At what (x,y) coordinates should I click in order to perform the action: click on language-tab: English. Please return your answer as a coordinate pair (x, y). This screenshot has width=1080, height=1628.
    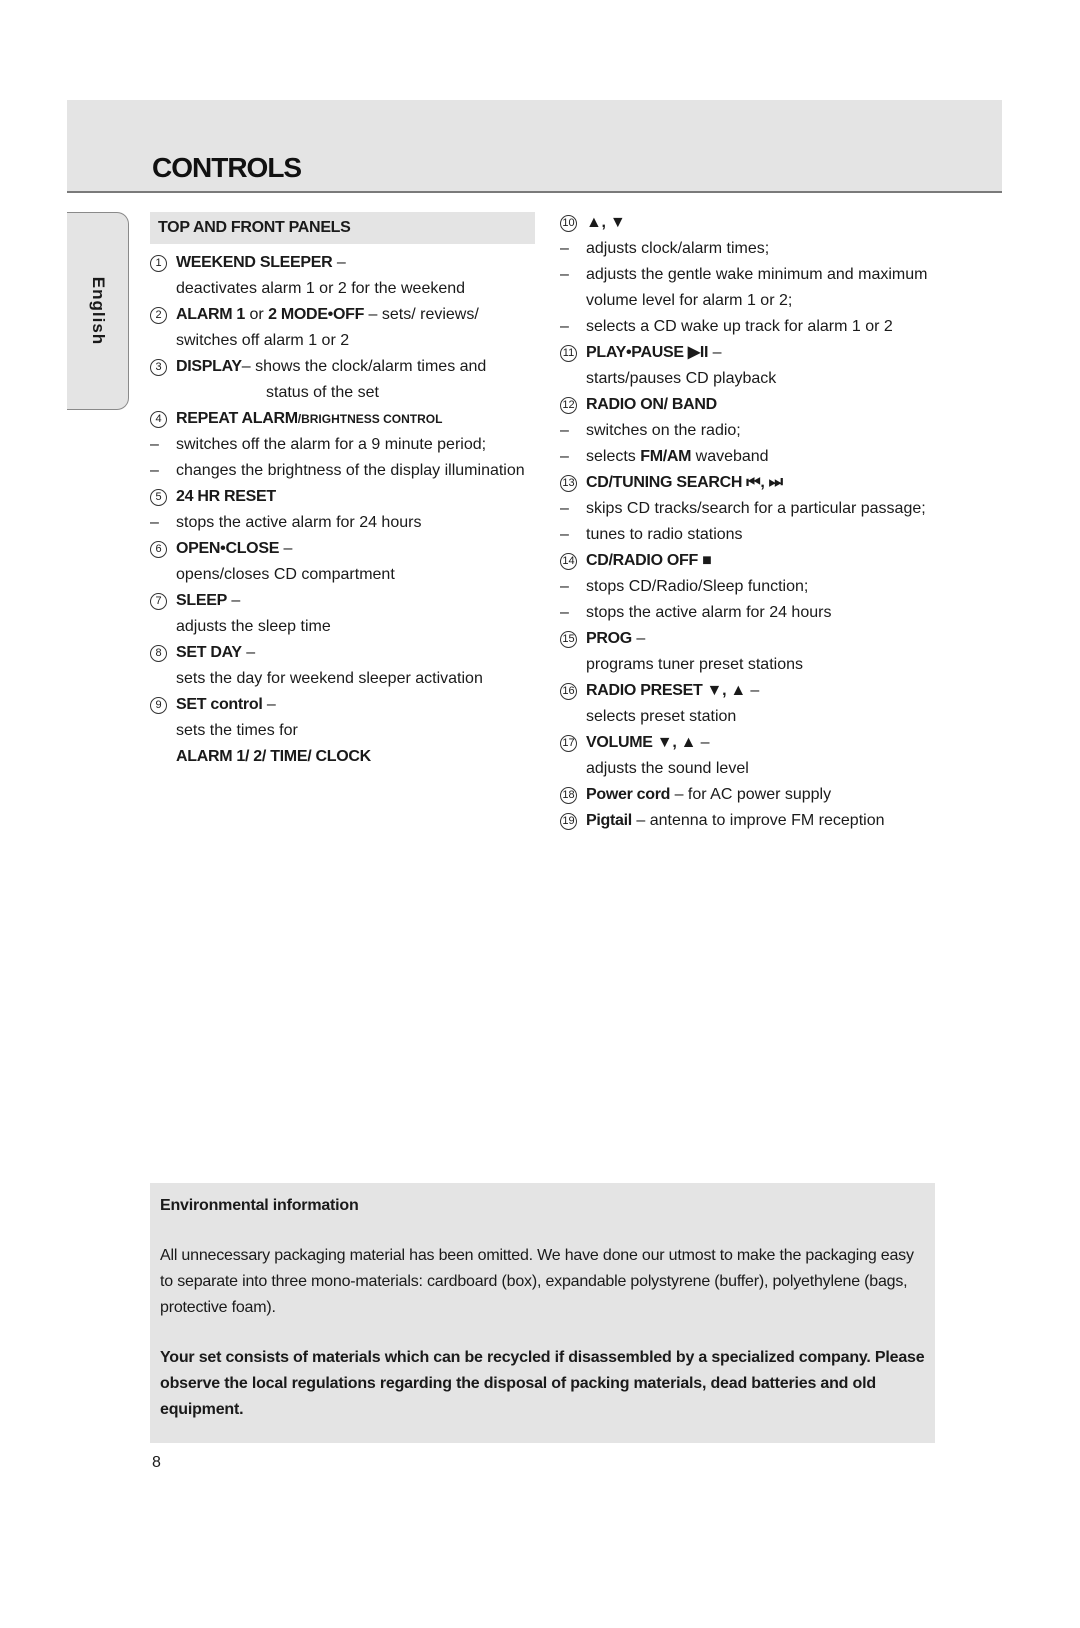
    Looking at the image, I should click on (98, 311).